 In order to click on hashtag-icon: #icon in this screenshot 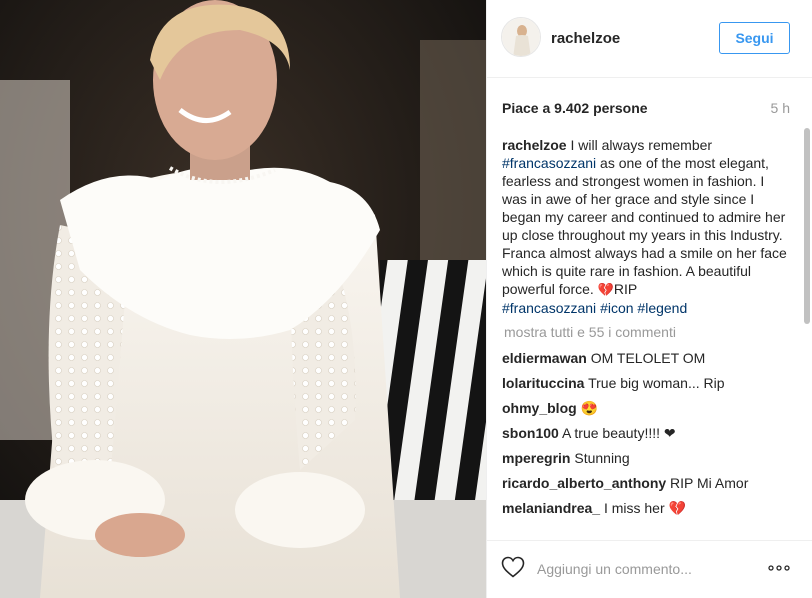, I will do `click(616, 308)`.